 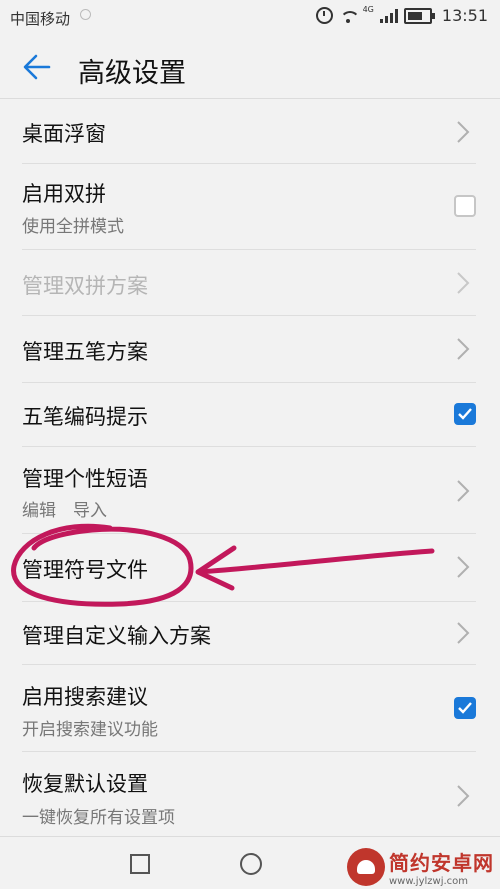 I want to click on setting-title: 管理符号文件, so click(x=85, y=570).